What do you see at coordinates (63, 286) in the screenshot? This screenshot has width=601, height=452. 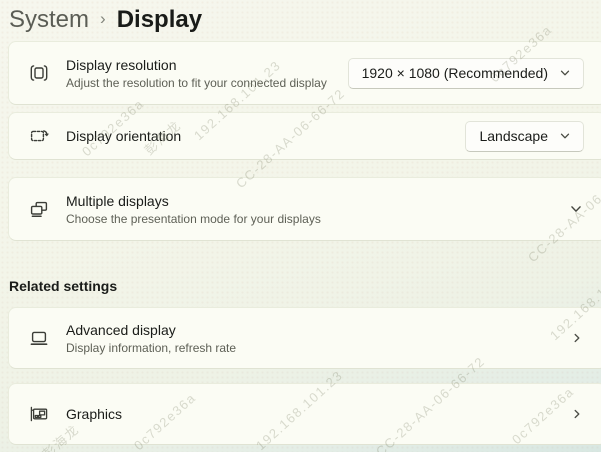 I see `related-settings-heading: Related settings` at bounding box center [63, 286].